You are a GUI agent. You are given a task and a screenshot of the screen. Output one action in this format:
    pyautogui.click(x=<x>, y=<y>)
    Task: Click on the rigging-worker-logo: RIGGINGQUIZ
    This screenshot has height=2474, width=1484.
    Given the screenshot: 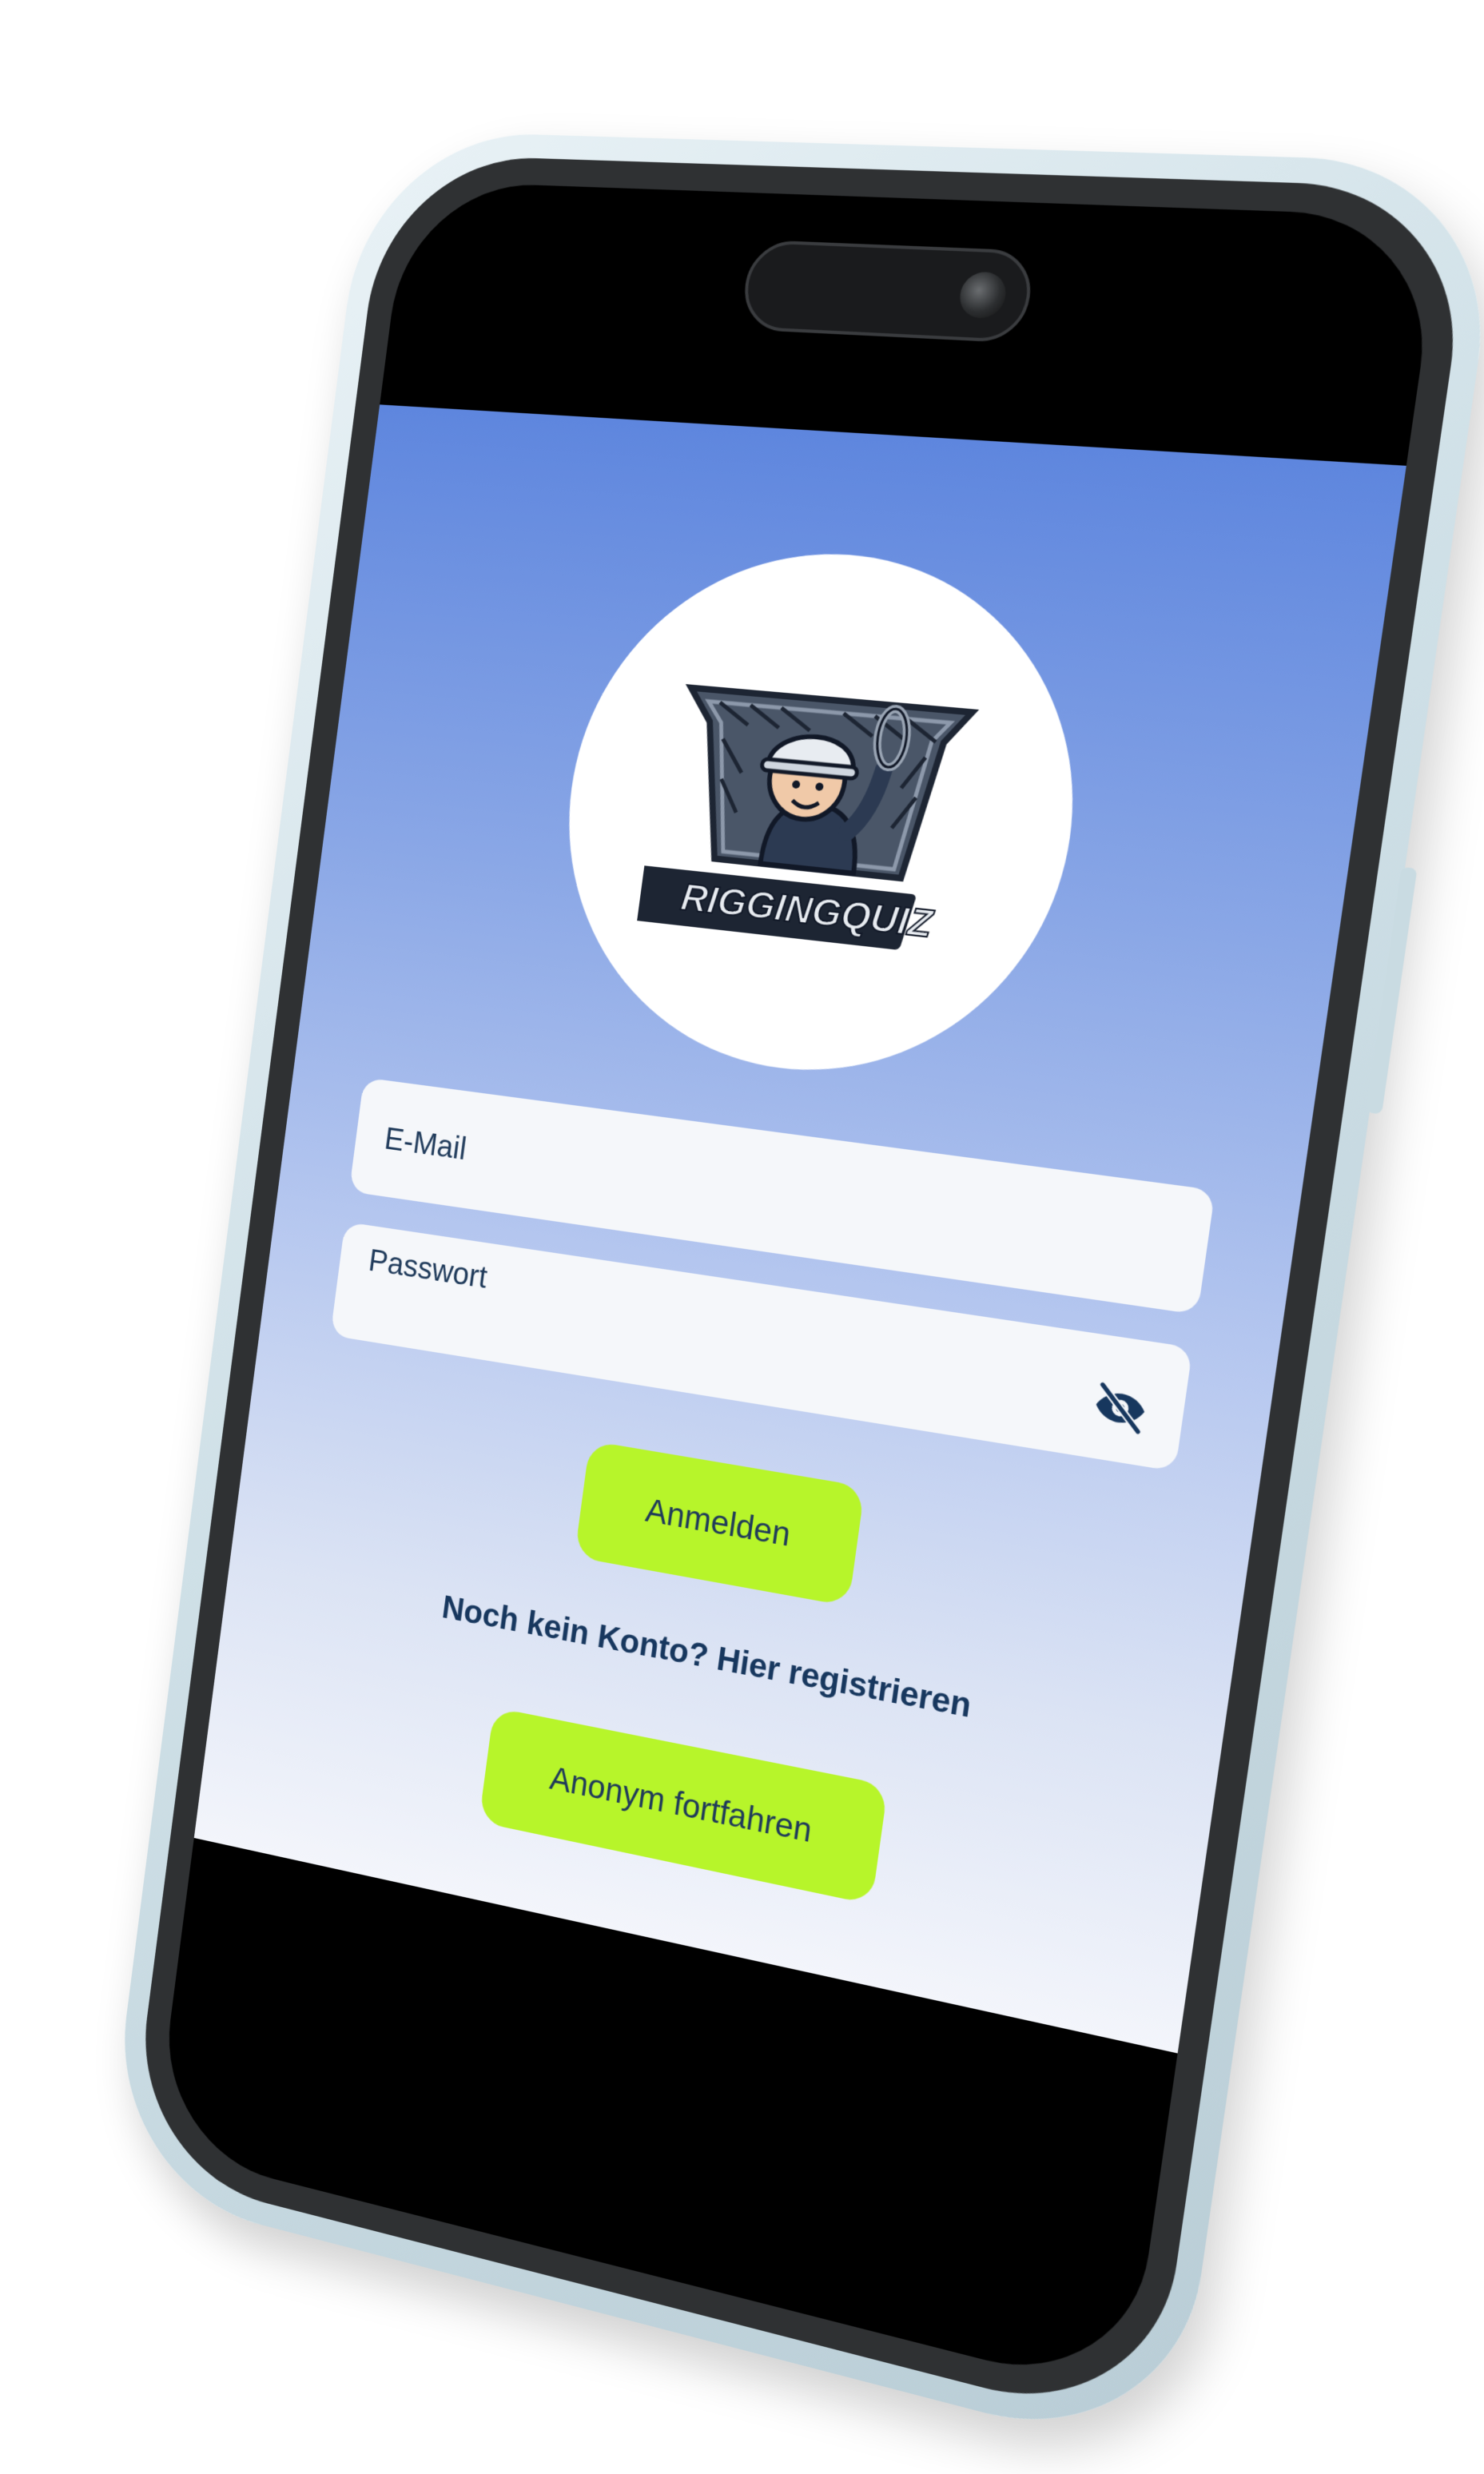 What is the action you would take?
    pyautogui.click(x=818, y=815)
    